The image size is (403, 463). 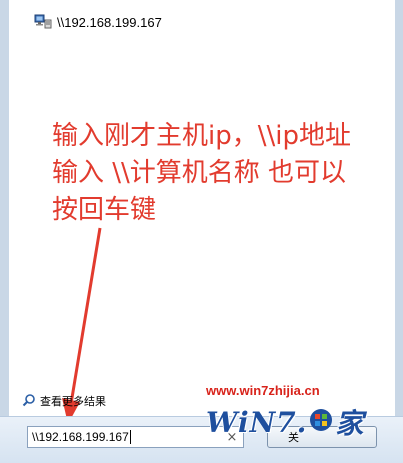 I want to click on search-icon, so click(x=29, y=401).